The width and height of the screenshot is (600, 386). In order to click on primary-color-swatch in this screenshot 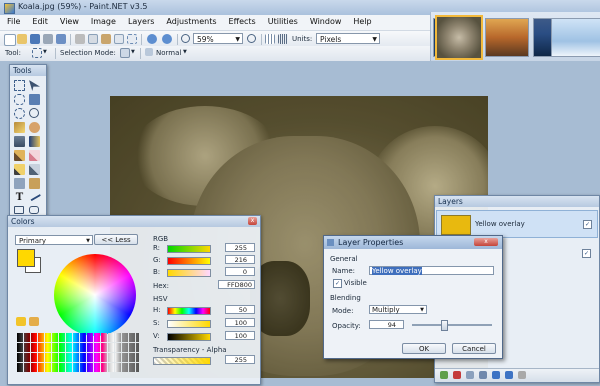, I will do `click(26, 258)`.